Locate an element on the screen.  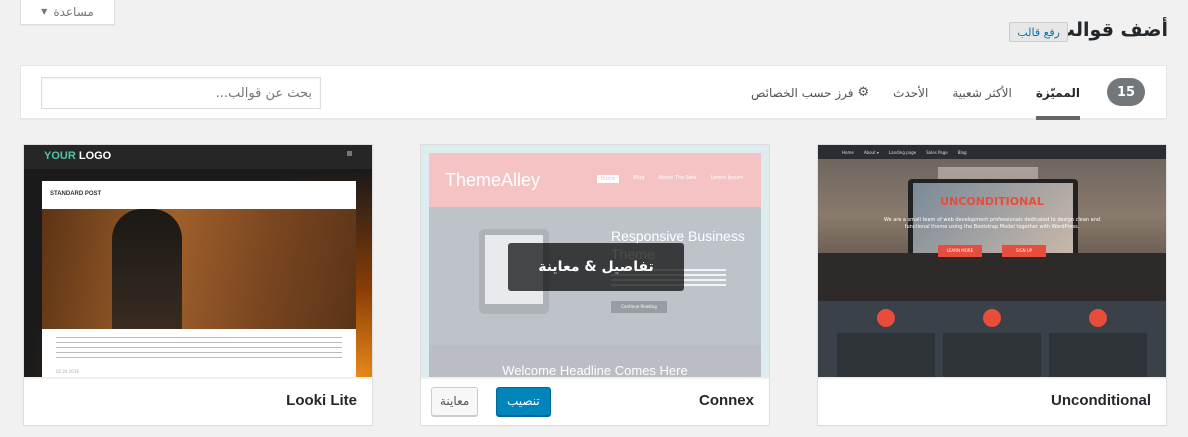
preview-learn-more: LEARN MORE is located at coordinates (960, 251).